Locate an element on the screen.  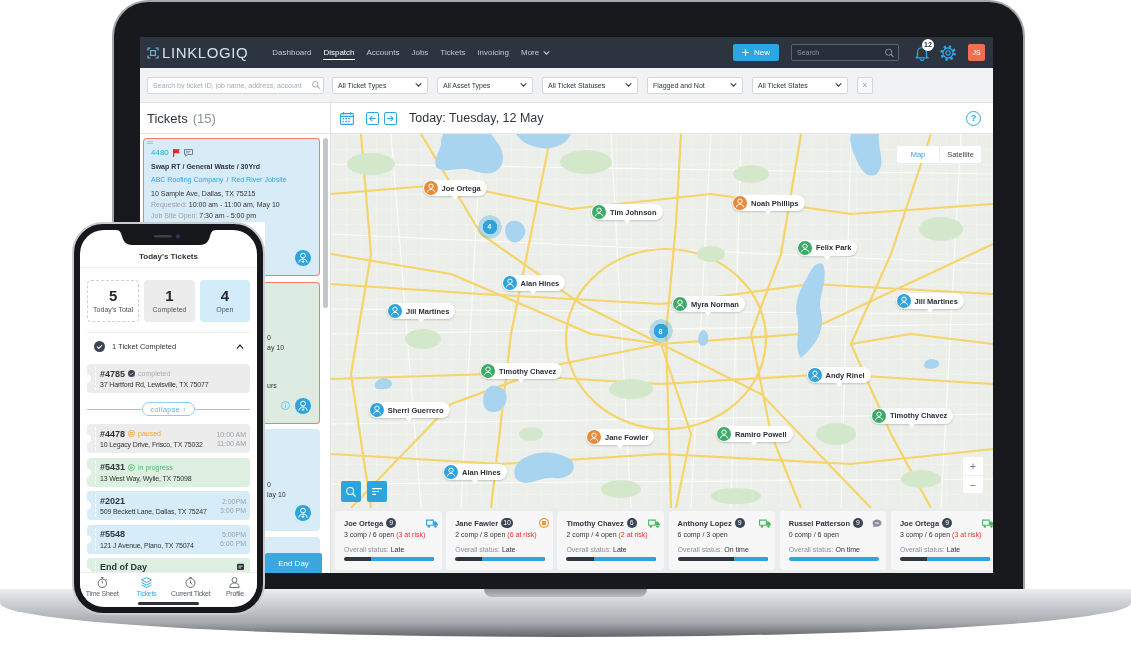
screen-title: Today's Tickets is located at coordinates (168, 257).